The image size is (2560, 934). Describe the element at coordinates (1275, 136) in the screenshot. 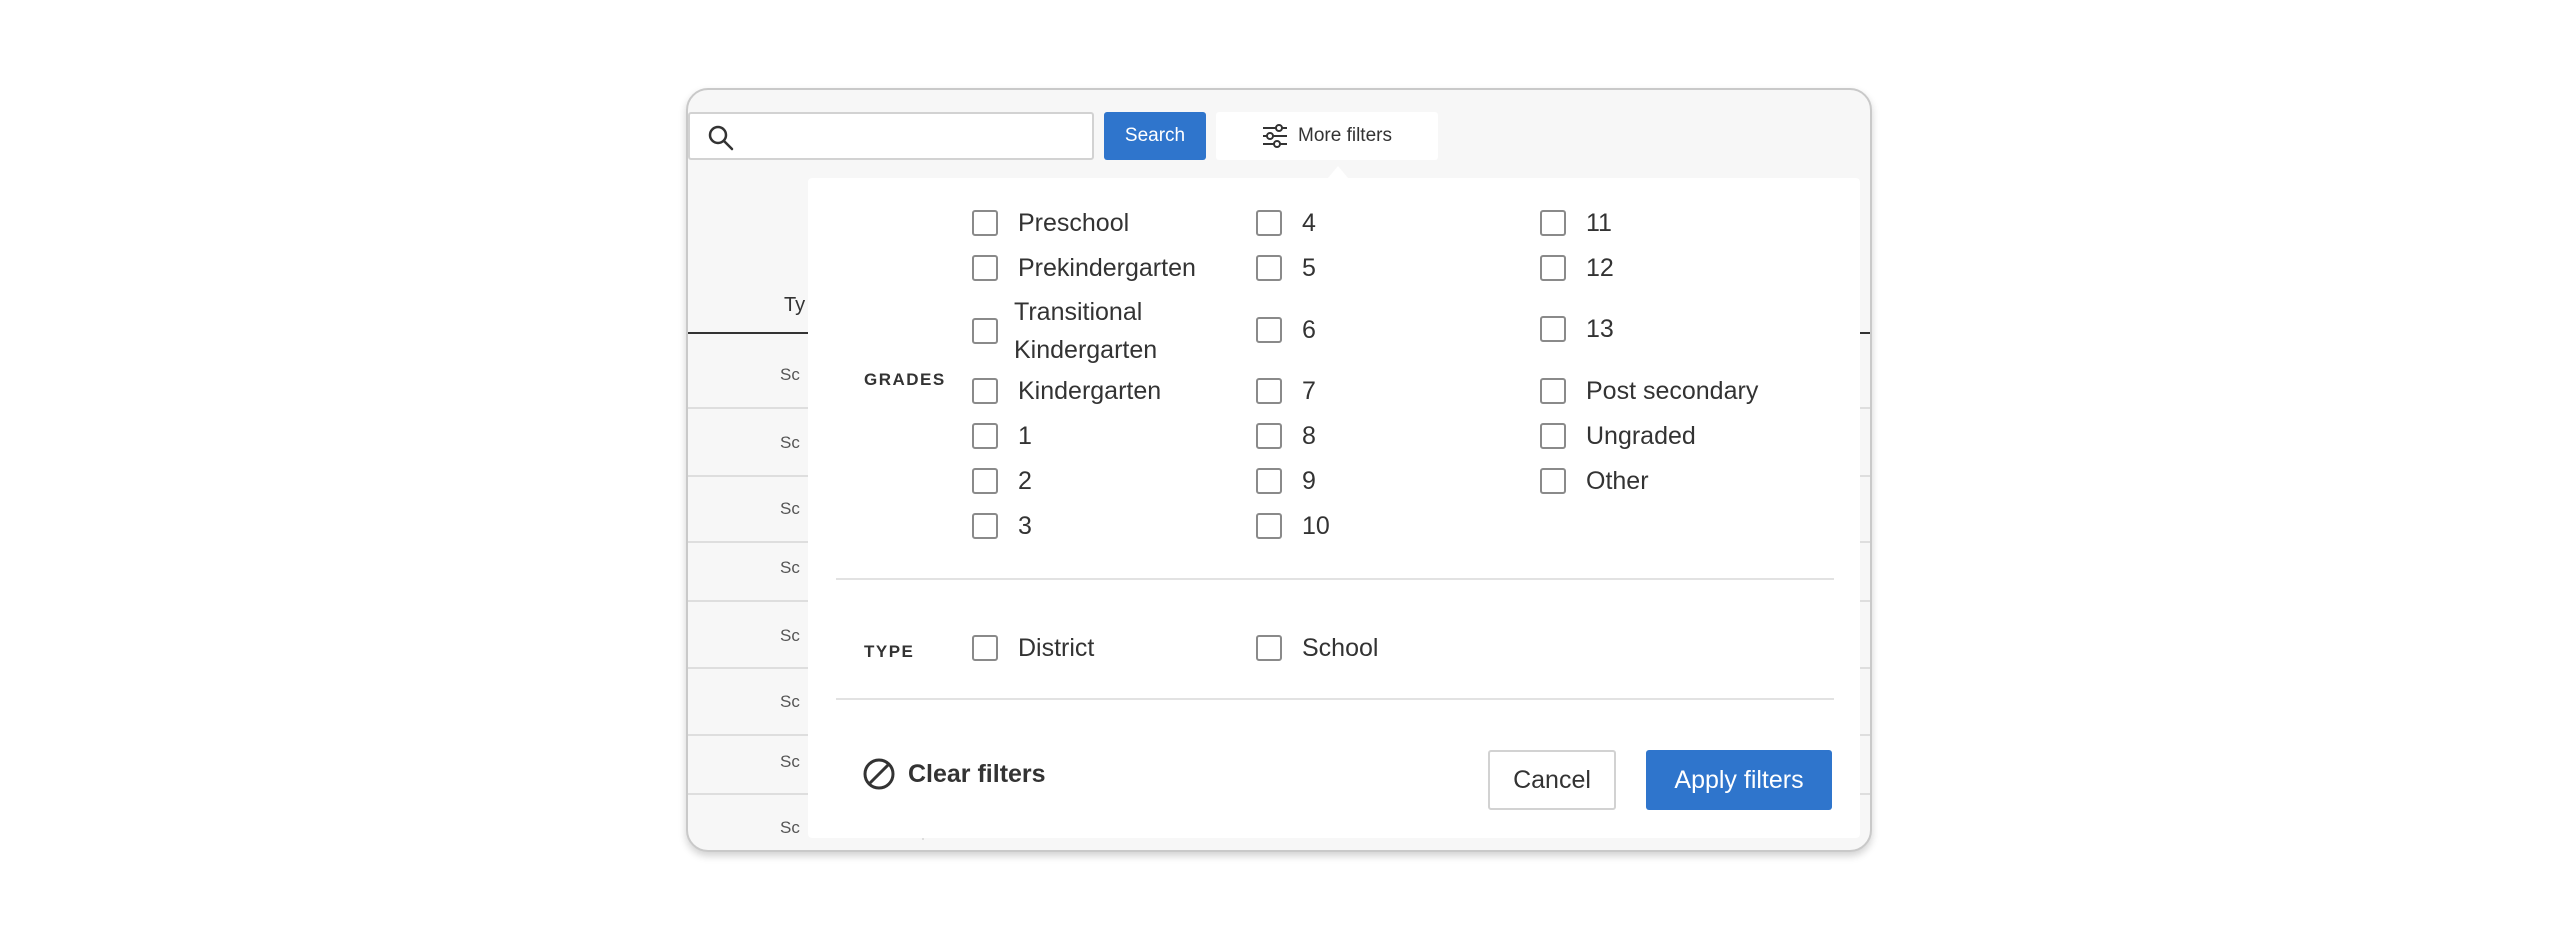

I see `sliders-icon` at that location.